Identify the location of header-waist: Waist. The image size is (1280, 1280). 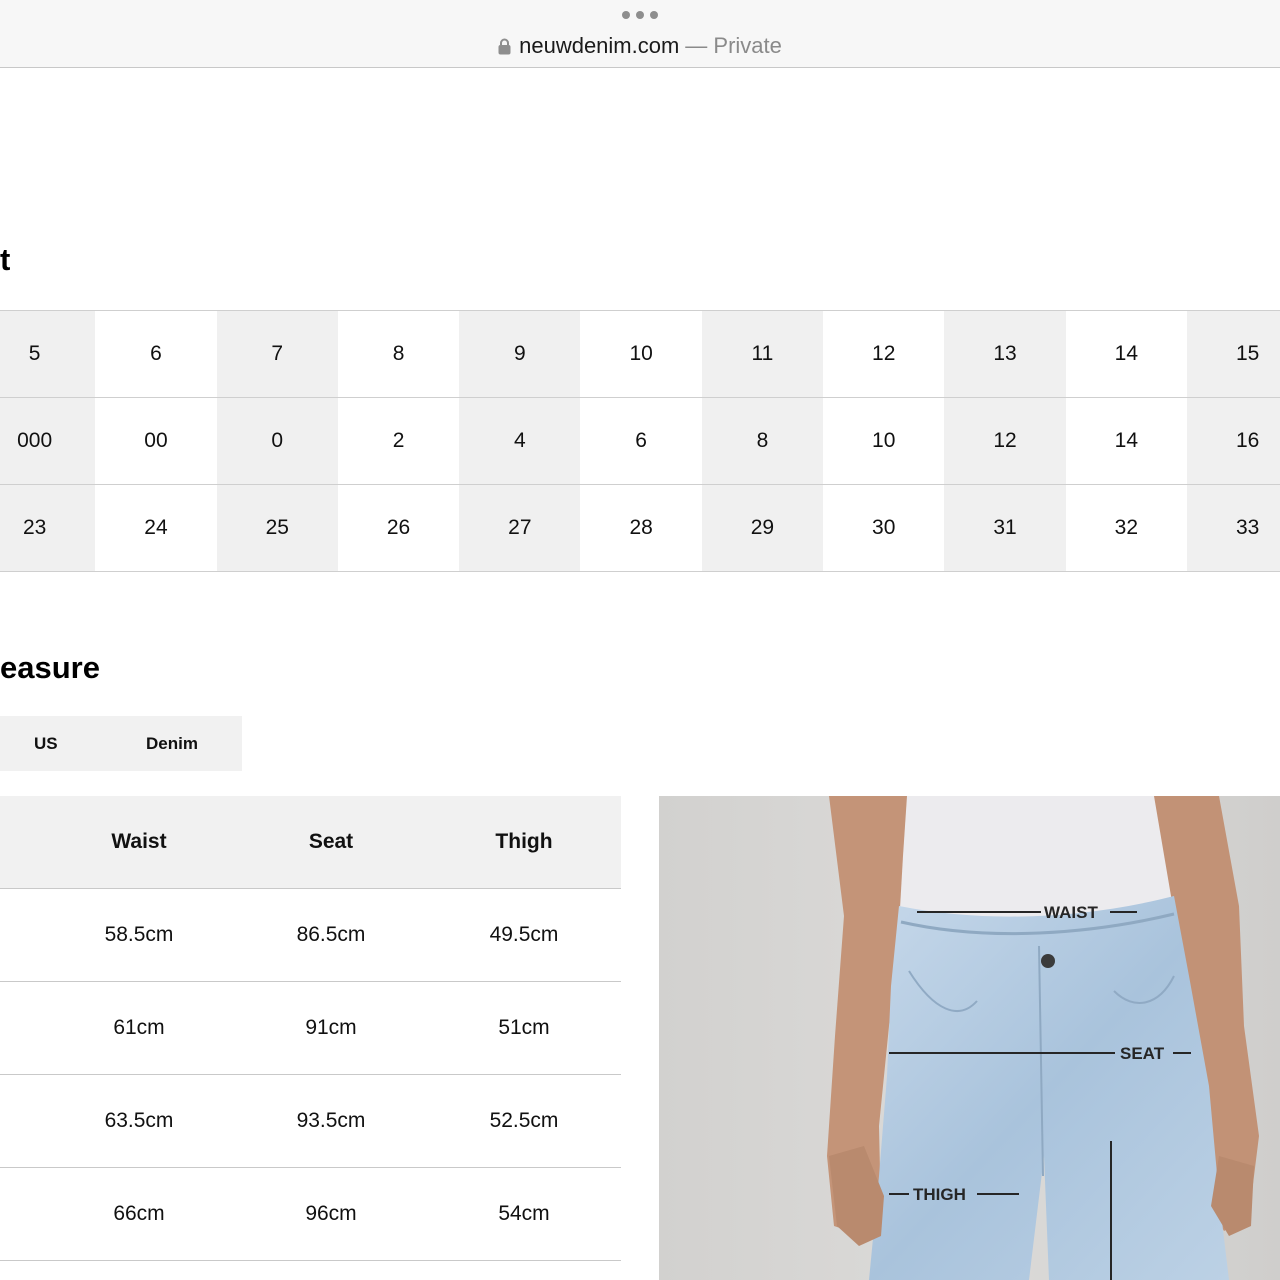
(139, 841).